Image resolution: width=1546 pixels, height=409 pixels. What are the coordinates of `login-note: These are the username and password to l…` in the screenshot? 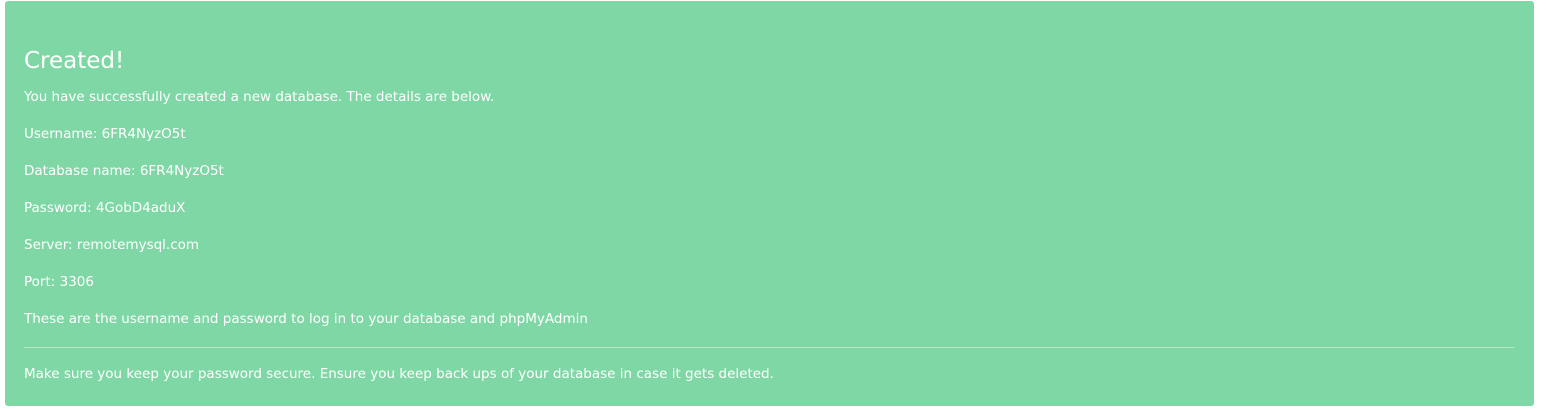 It's located at (306, 319).